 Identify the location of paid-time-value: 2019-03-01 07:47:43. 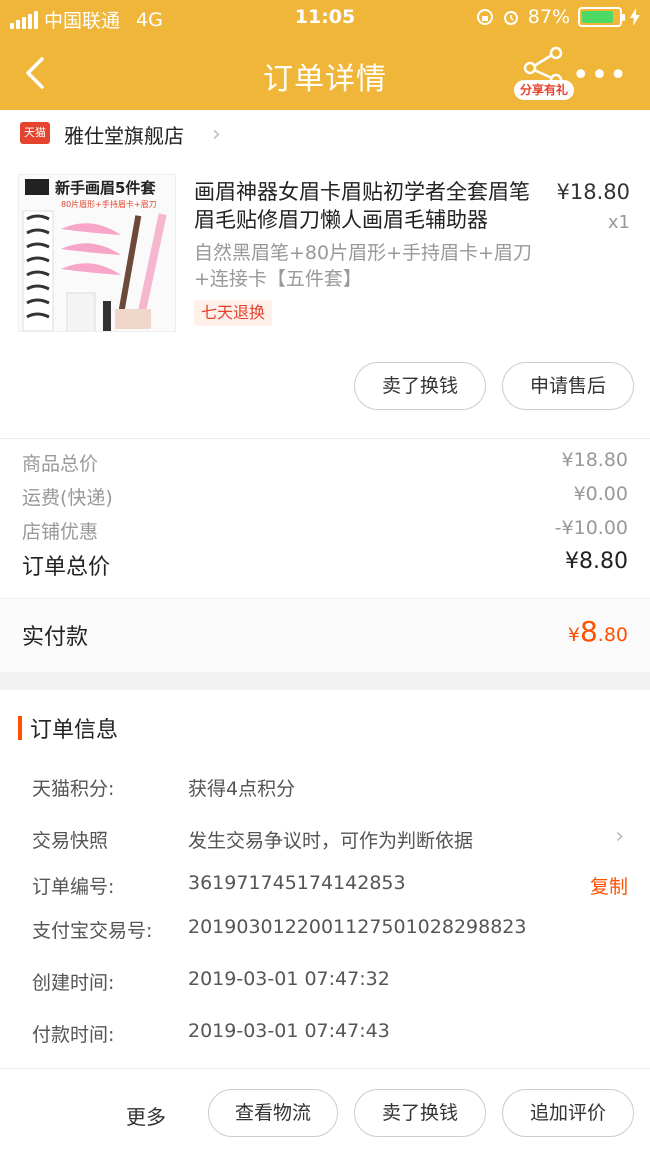
(289, 1031).